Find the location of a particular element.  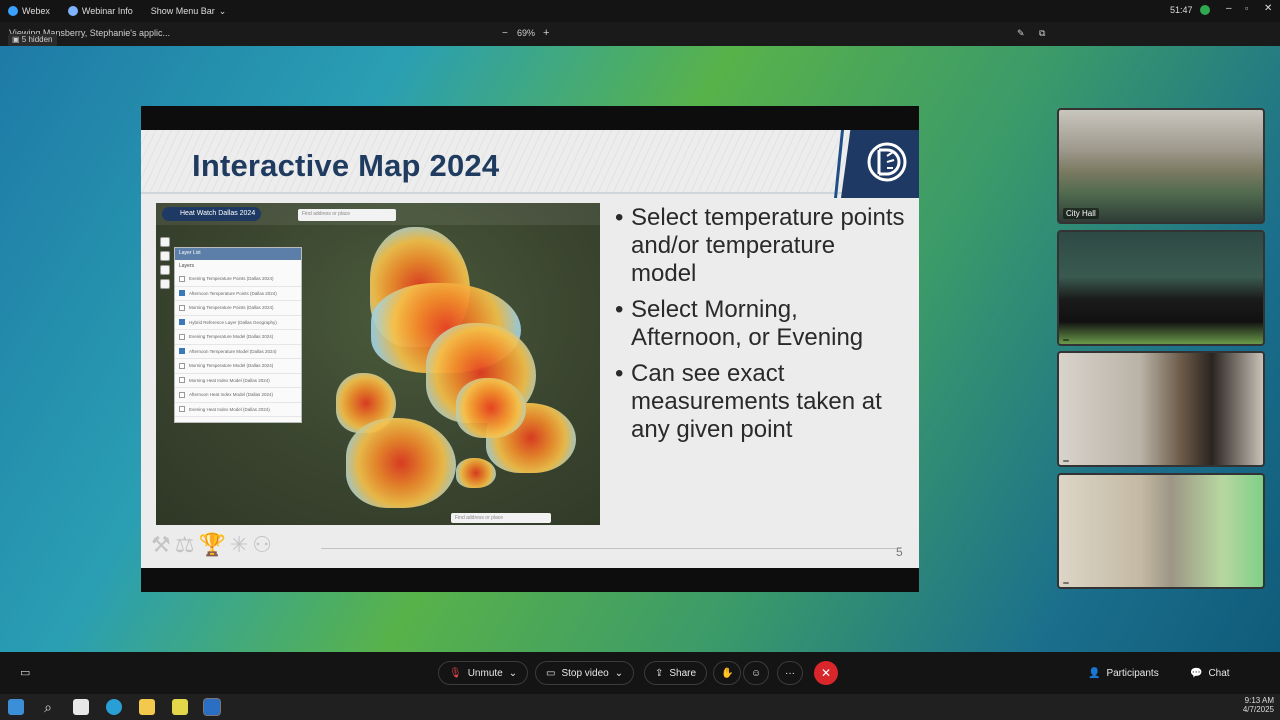

minimize-icon: – is located at coordinates (1229, 8).